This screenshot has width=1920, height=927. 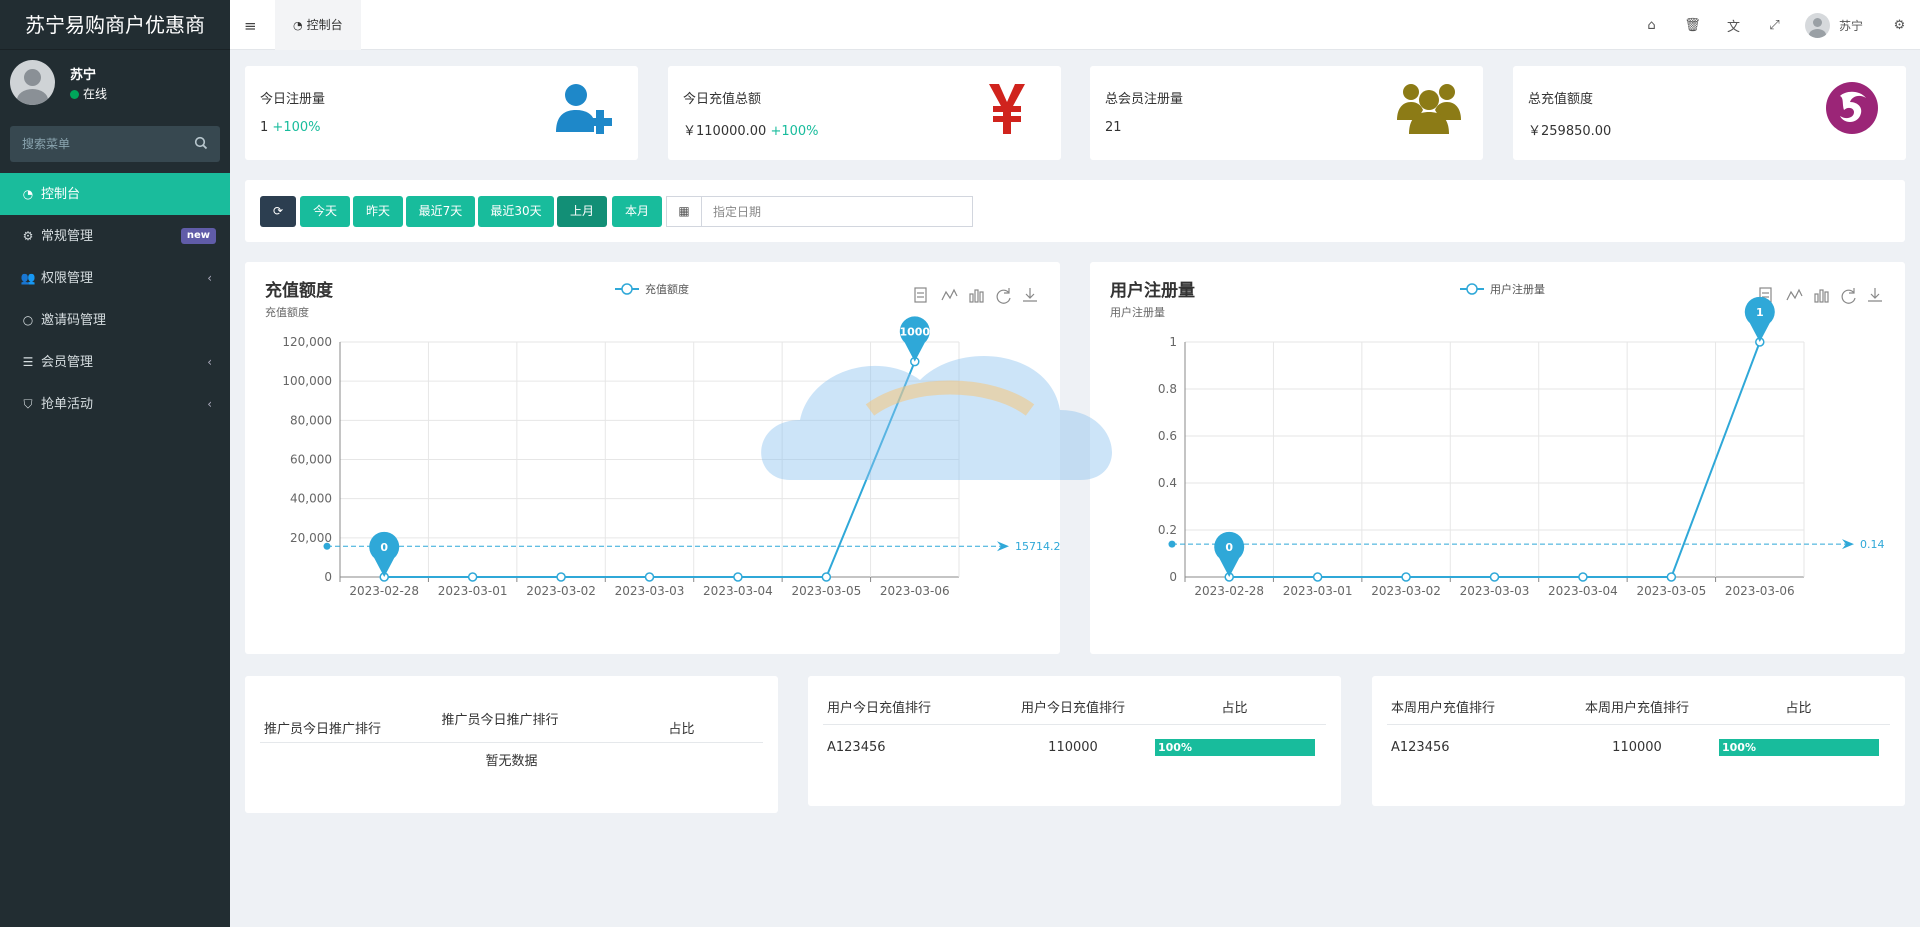 I want to click on brand-title: 苏宁易购商户优惠商, so click(x=115, y=25).